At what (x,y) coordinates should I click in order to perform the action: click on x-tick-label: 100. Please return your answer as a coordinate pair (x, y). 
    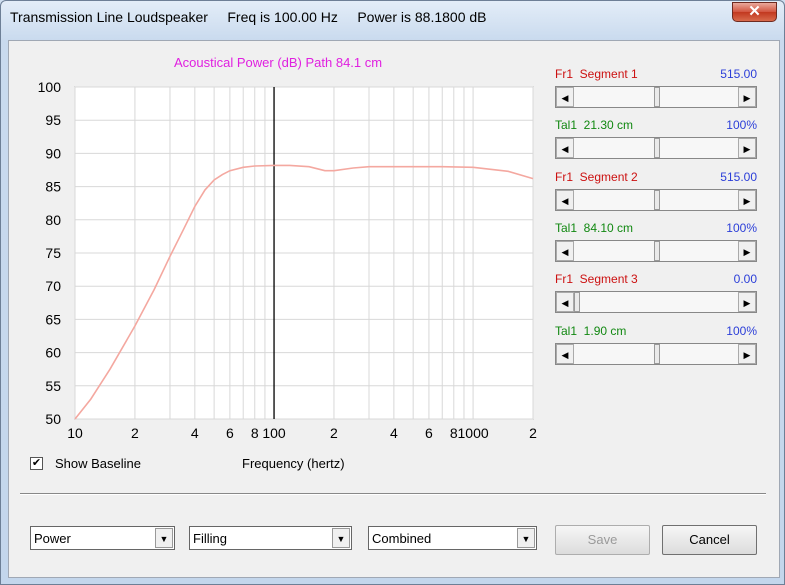
    Looking at the image, I should click on (274, 433).